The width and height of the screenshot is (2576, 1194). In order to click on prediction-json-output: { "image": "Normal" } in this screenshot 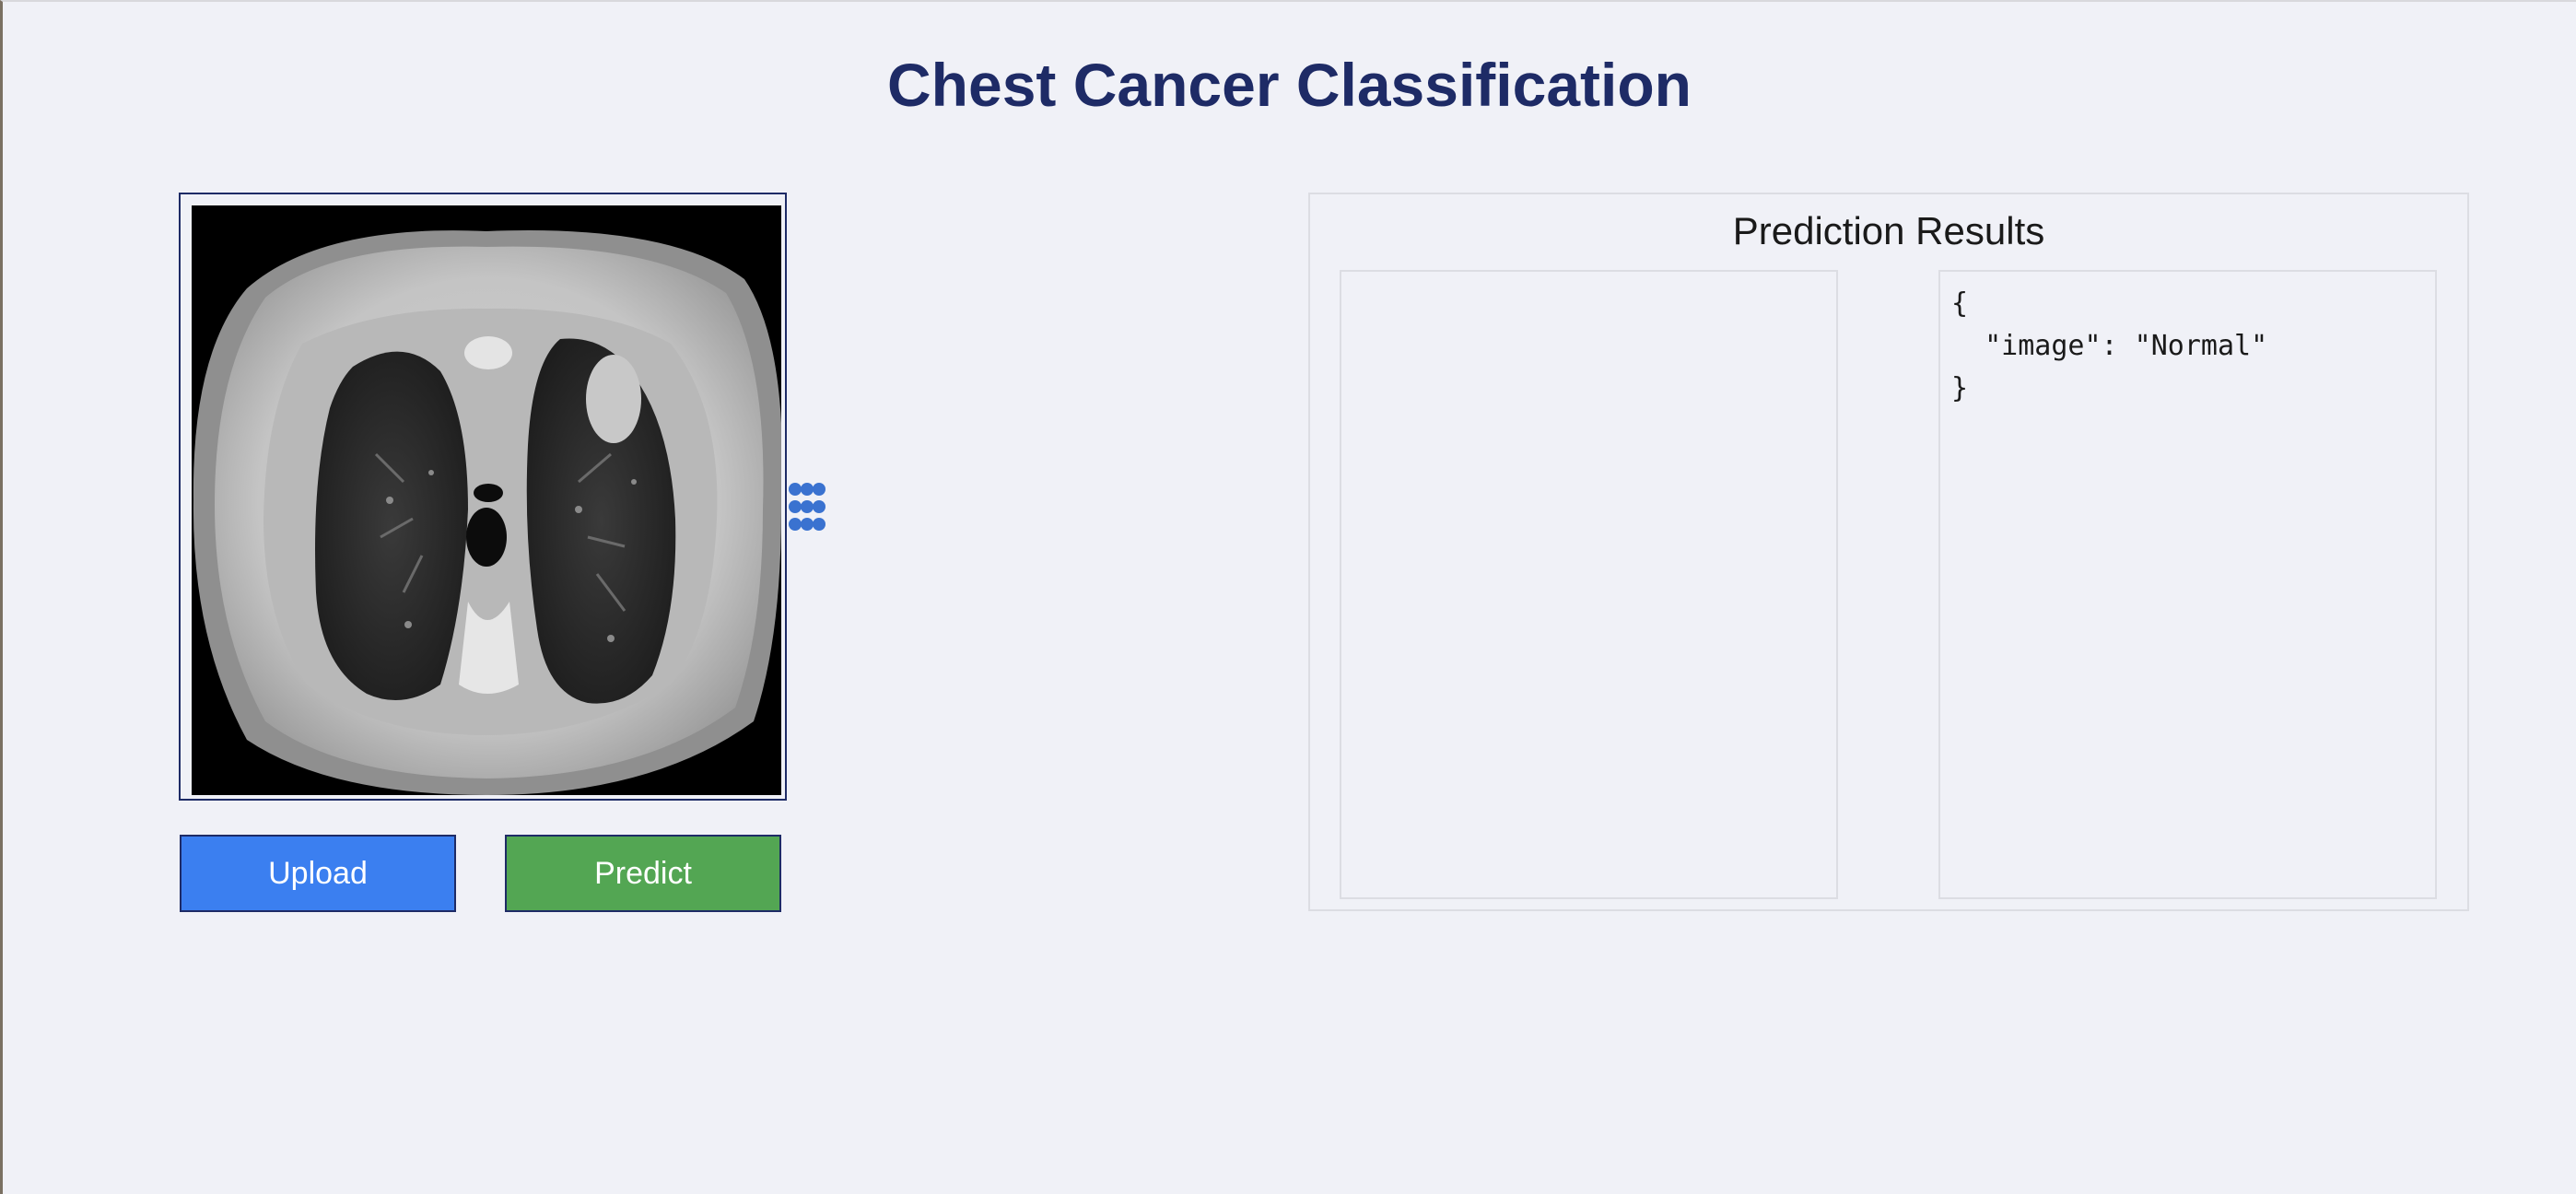, I will do `click(2109, 345)`.